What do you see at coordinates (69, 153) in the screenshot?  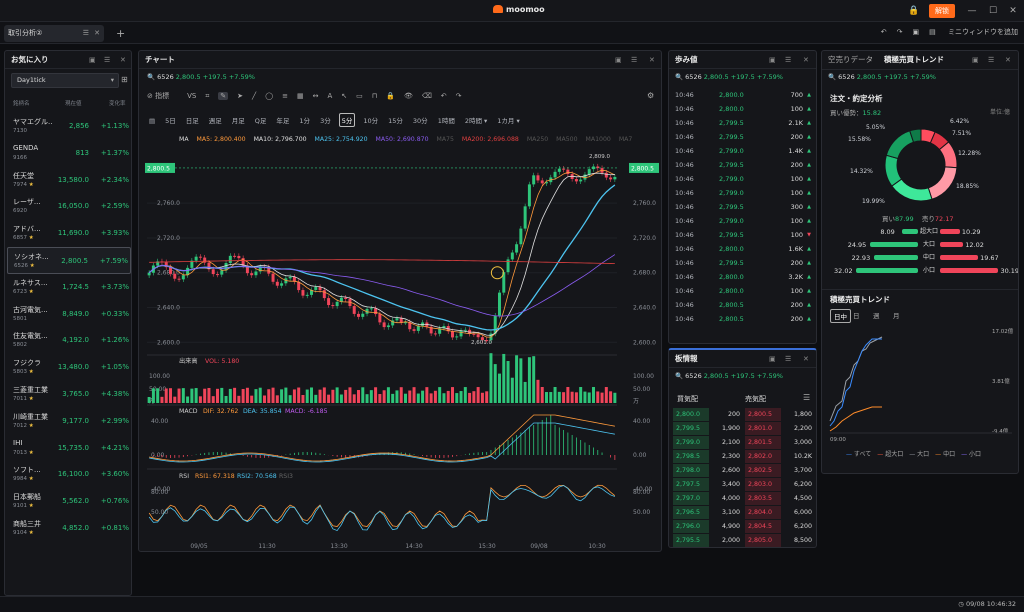 I see `watchlist-row: GENDA 9166 813 +1.37%` at bounding box center [69, 153].